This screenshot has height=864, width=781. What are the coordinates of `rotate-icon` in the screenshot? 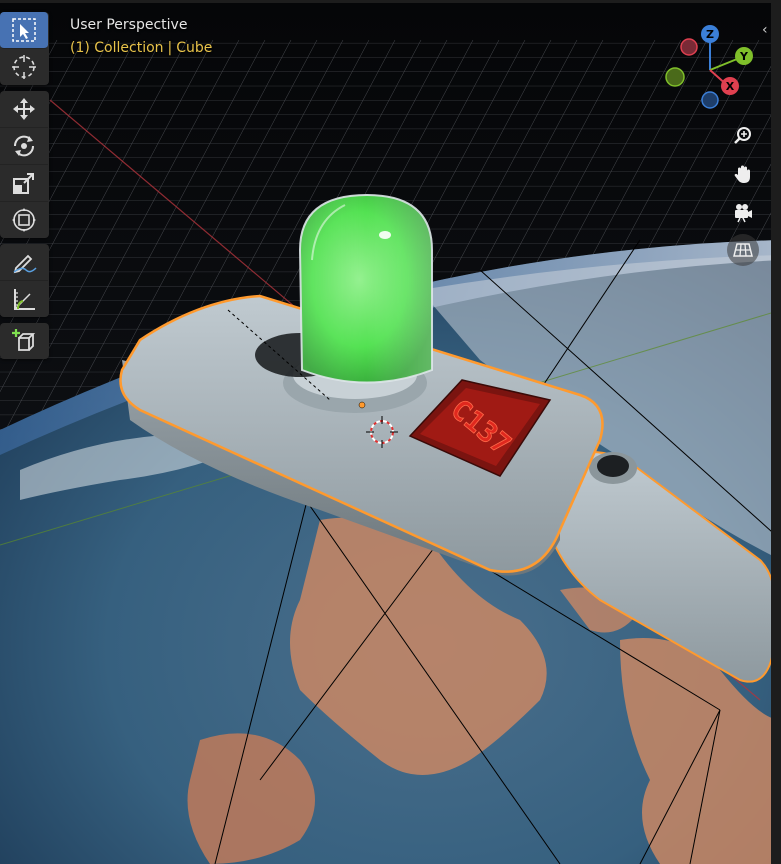 It's located at (24, 146).